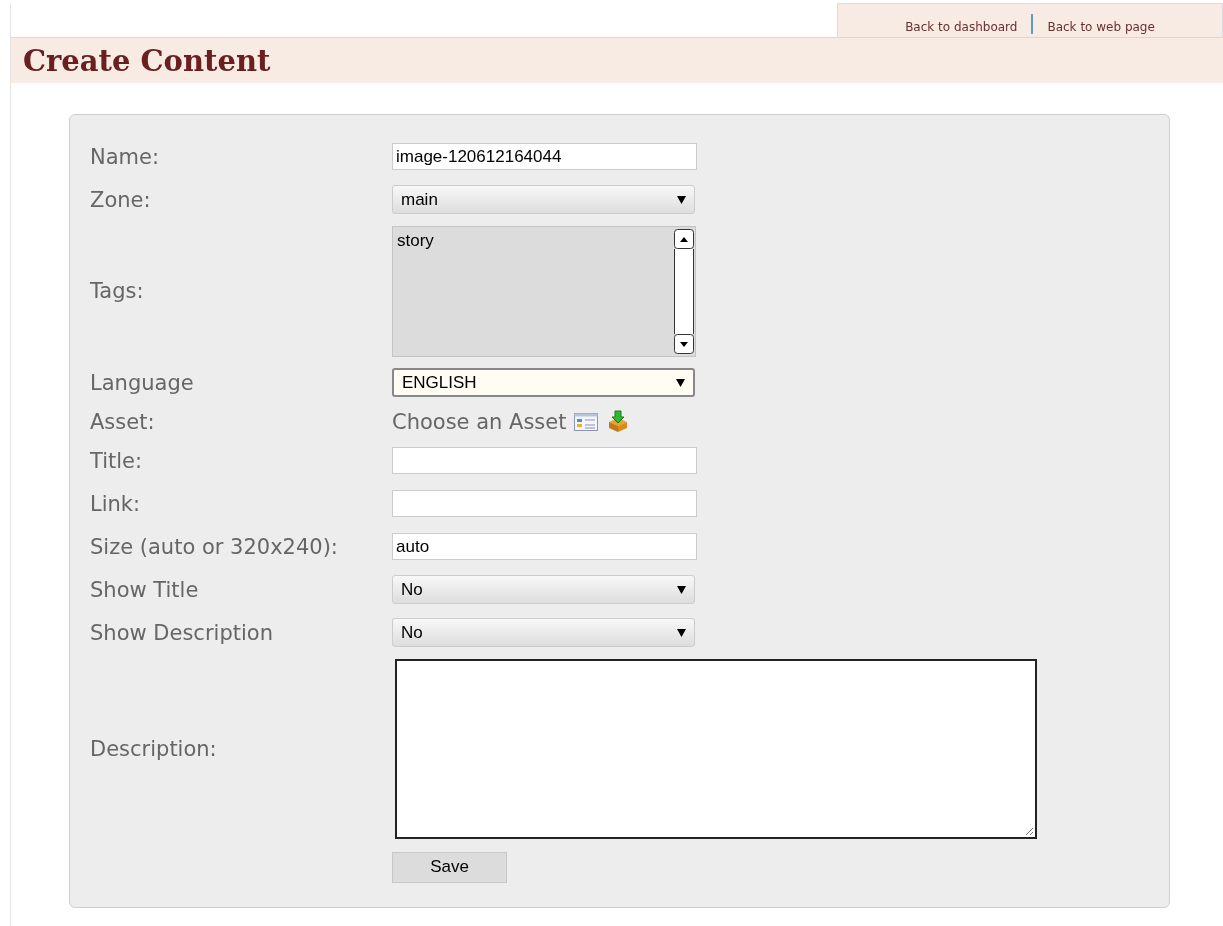 The width and height of the screenshot is (1223, 926). Describe the element at coordinates (182, 632) in the screenshot. I see `field-label: Show Description` at that location.